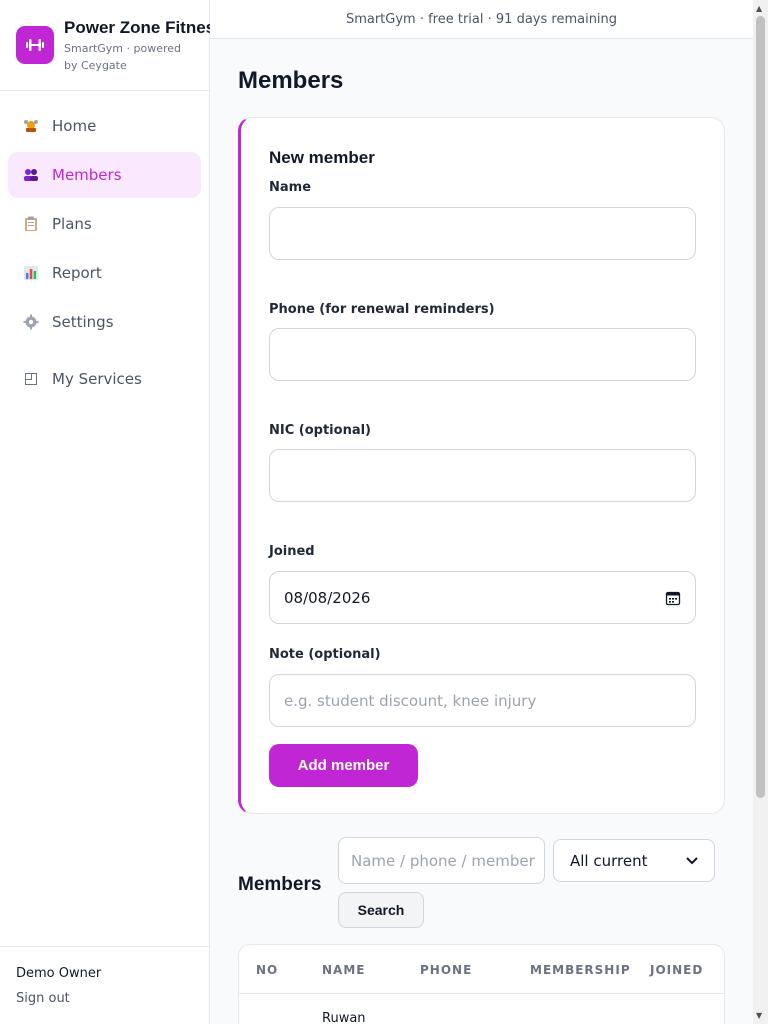 The width and height of the screenshot is (768, 1024). Describe the element at coordinates (673, 598) in the screenshot. I see `calendar-icon` at that location.